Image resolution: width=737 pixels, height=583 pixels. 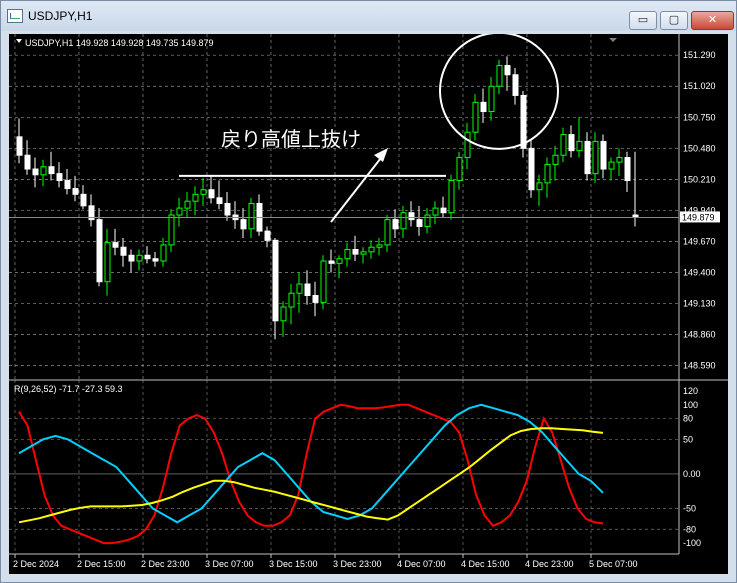 I want to click on chart-window-icon, so click(x=15, y=16).